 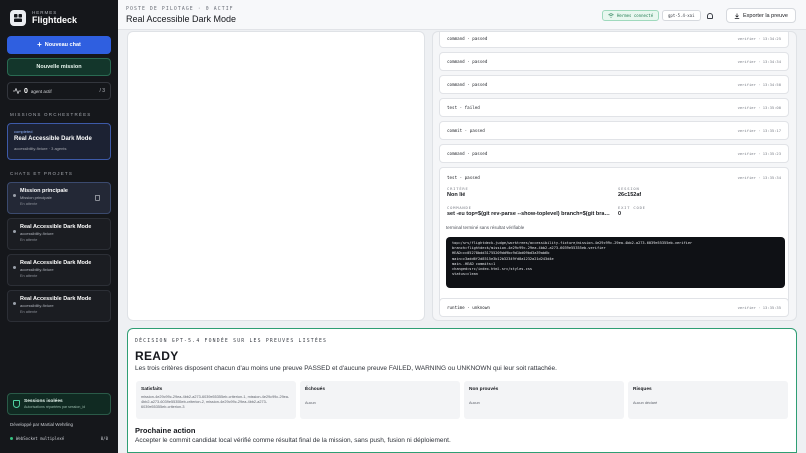 I want to click on unproven-card: Non prouvés Aucun, so click(x=544, y=400).